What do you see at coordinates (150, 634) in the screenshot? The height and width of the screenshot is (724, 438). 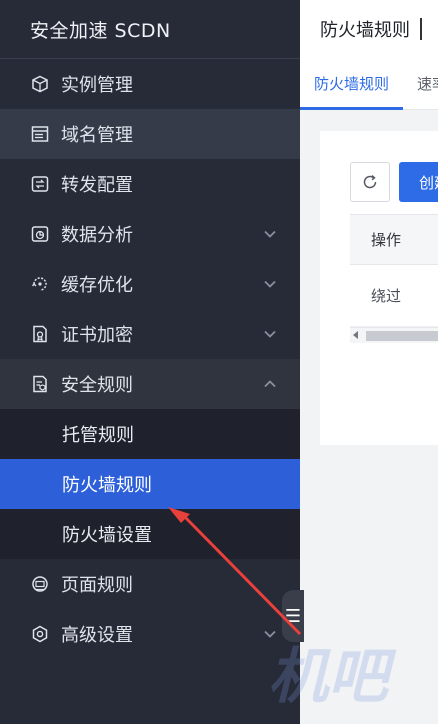 I see `sidebar-item-advanced-settings: 高级设置` at bounding box center [150, 634].